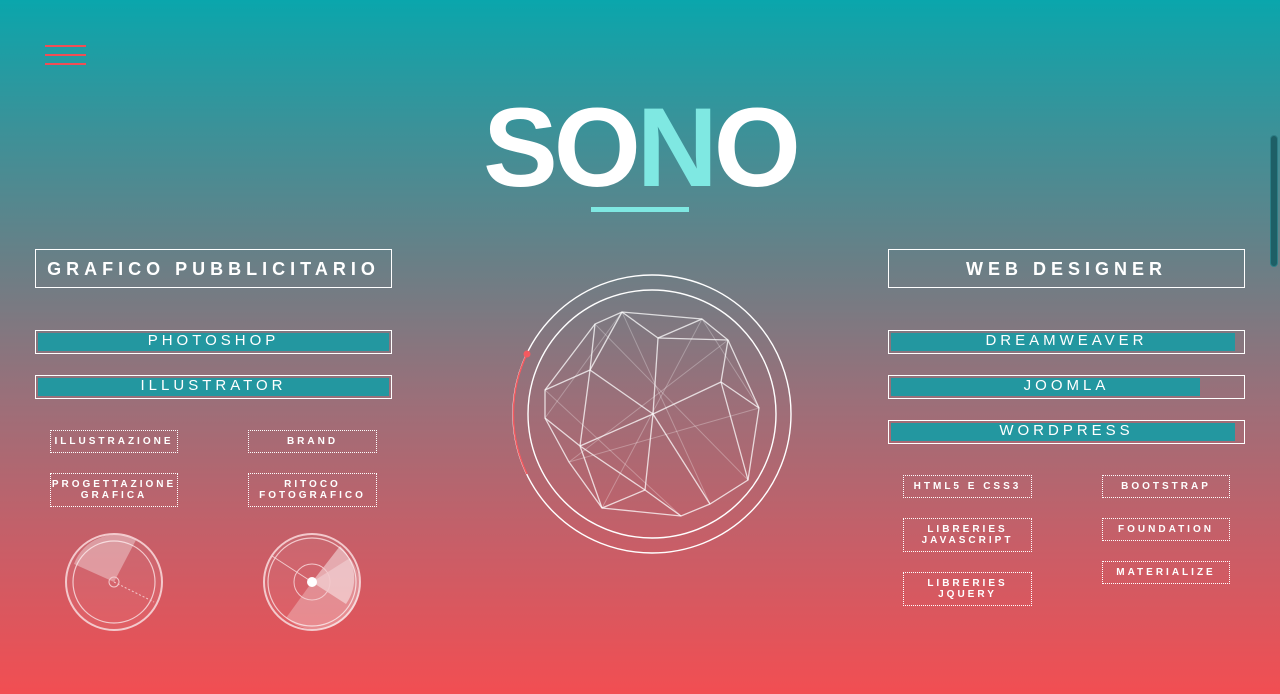  Describe the element at coordinates (1166, 529) in the screenshot. I see `tag-foundation: FOUNDATION` at that location.